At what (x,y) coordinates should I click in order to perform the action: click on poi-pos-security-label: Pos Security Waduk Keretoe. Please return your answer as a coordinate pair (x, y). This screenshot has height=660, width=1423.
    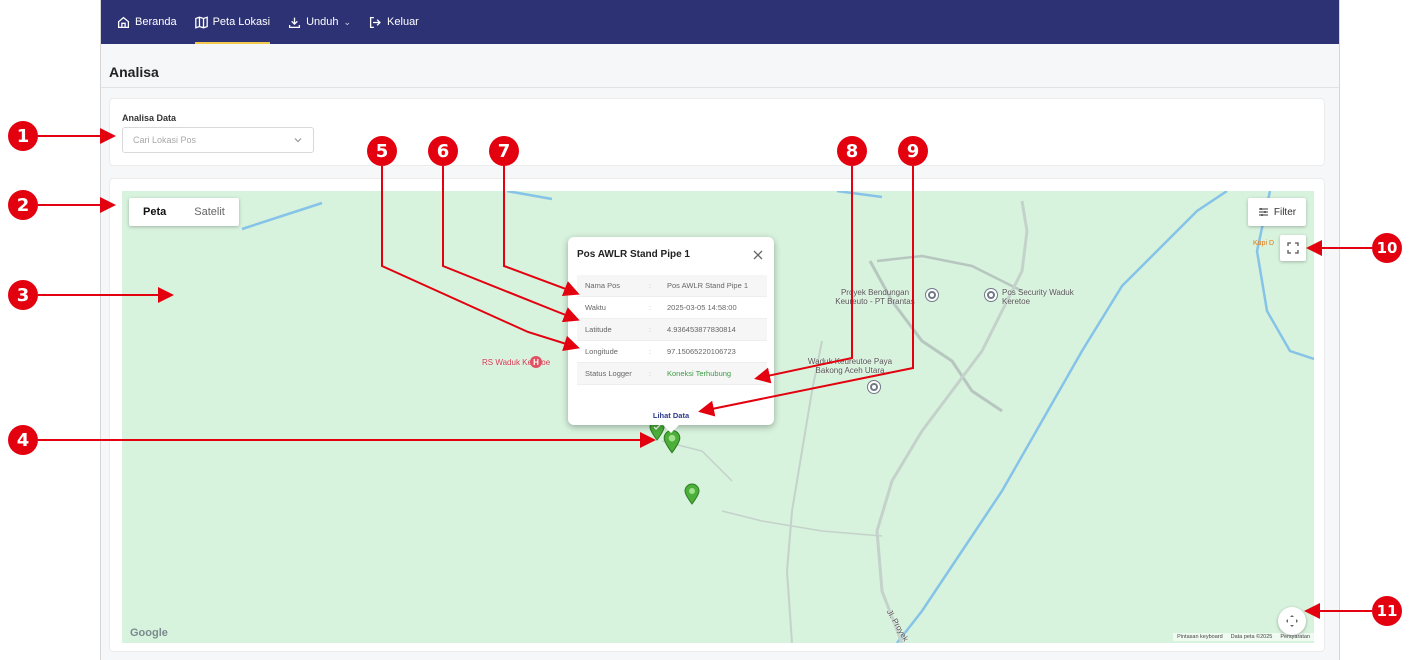
    Looking at the image, I should click on (1038, 297).